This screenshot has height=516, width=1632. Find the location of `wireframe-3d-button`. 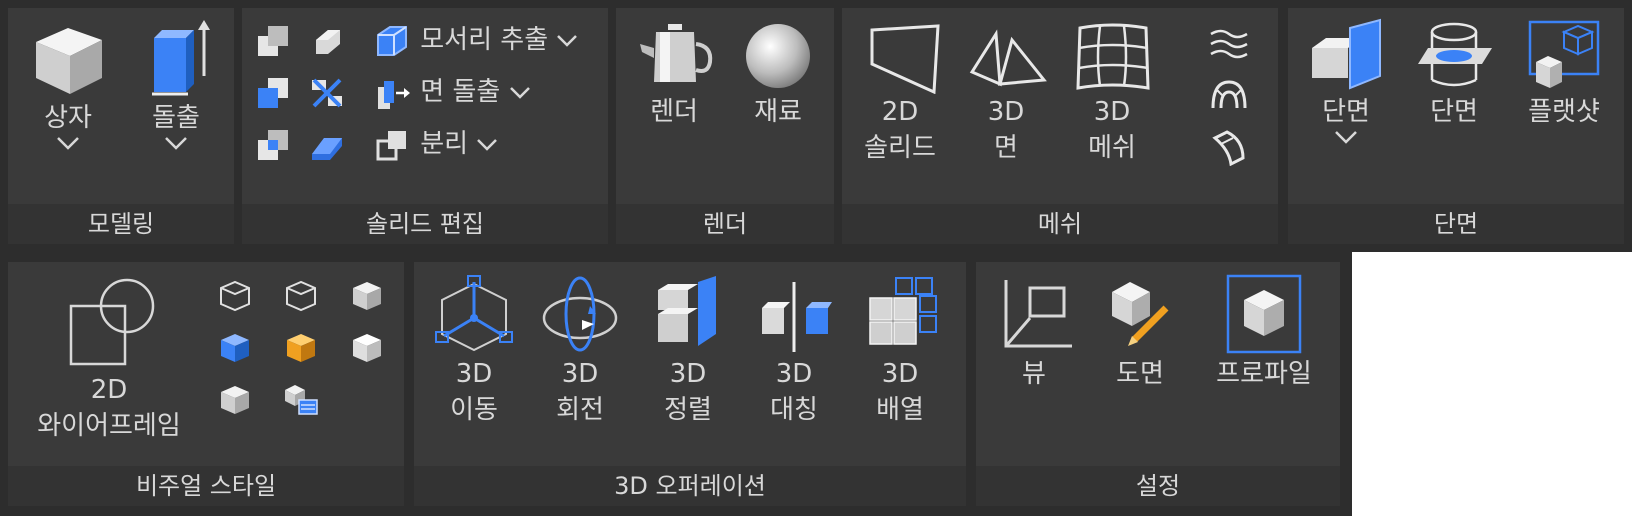

wireframe-3d-button is located at coordinates (235, 295).